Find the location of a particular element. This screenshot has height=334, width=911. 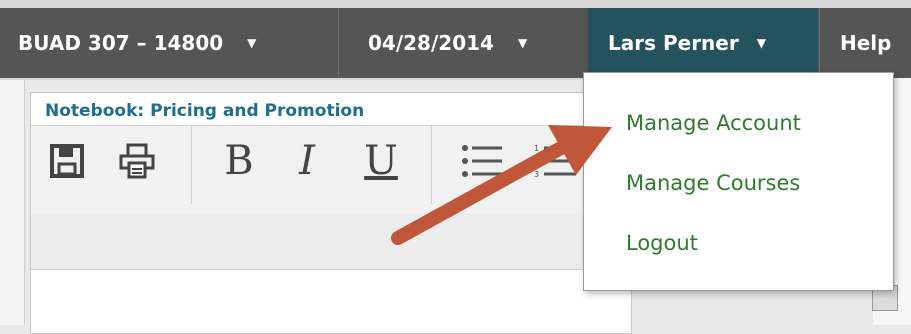

course-selector: BUAD 307 – 14800 ▼ is located at coordinates (177, 43).